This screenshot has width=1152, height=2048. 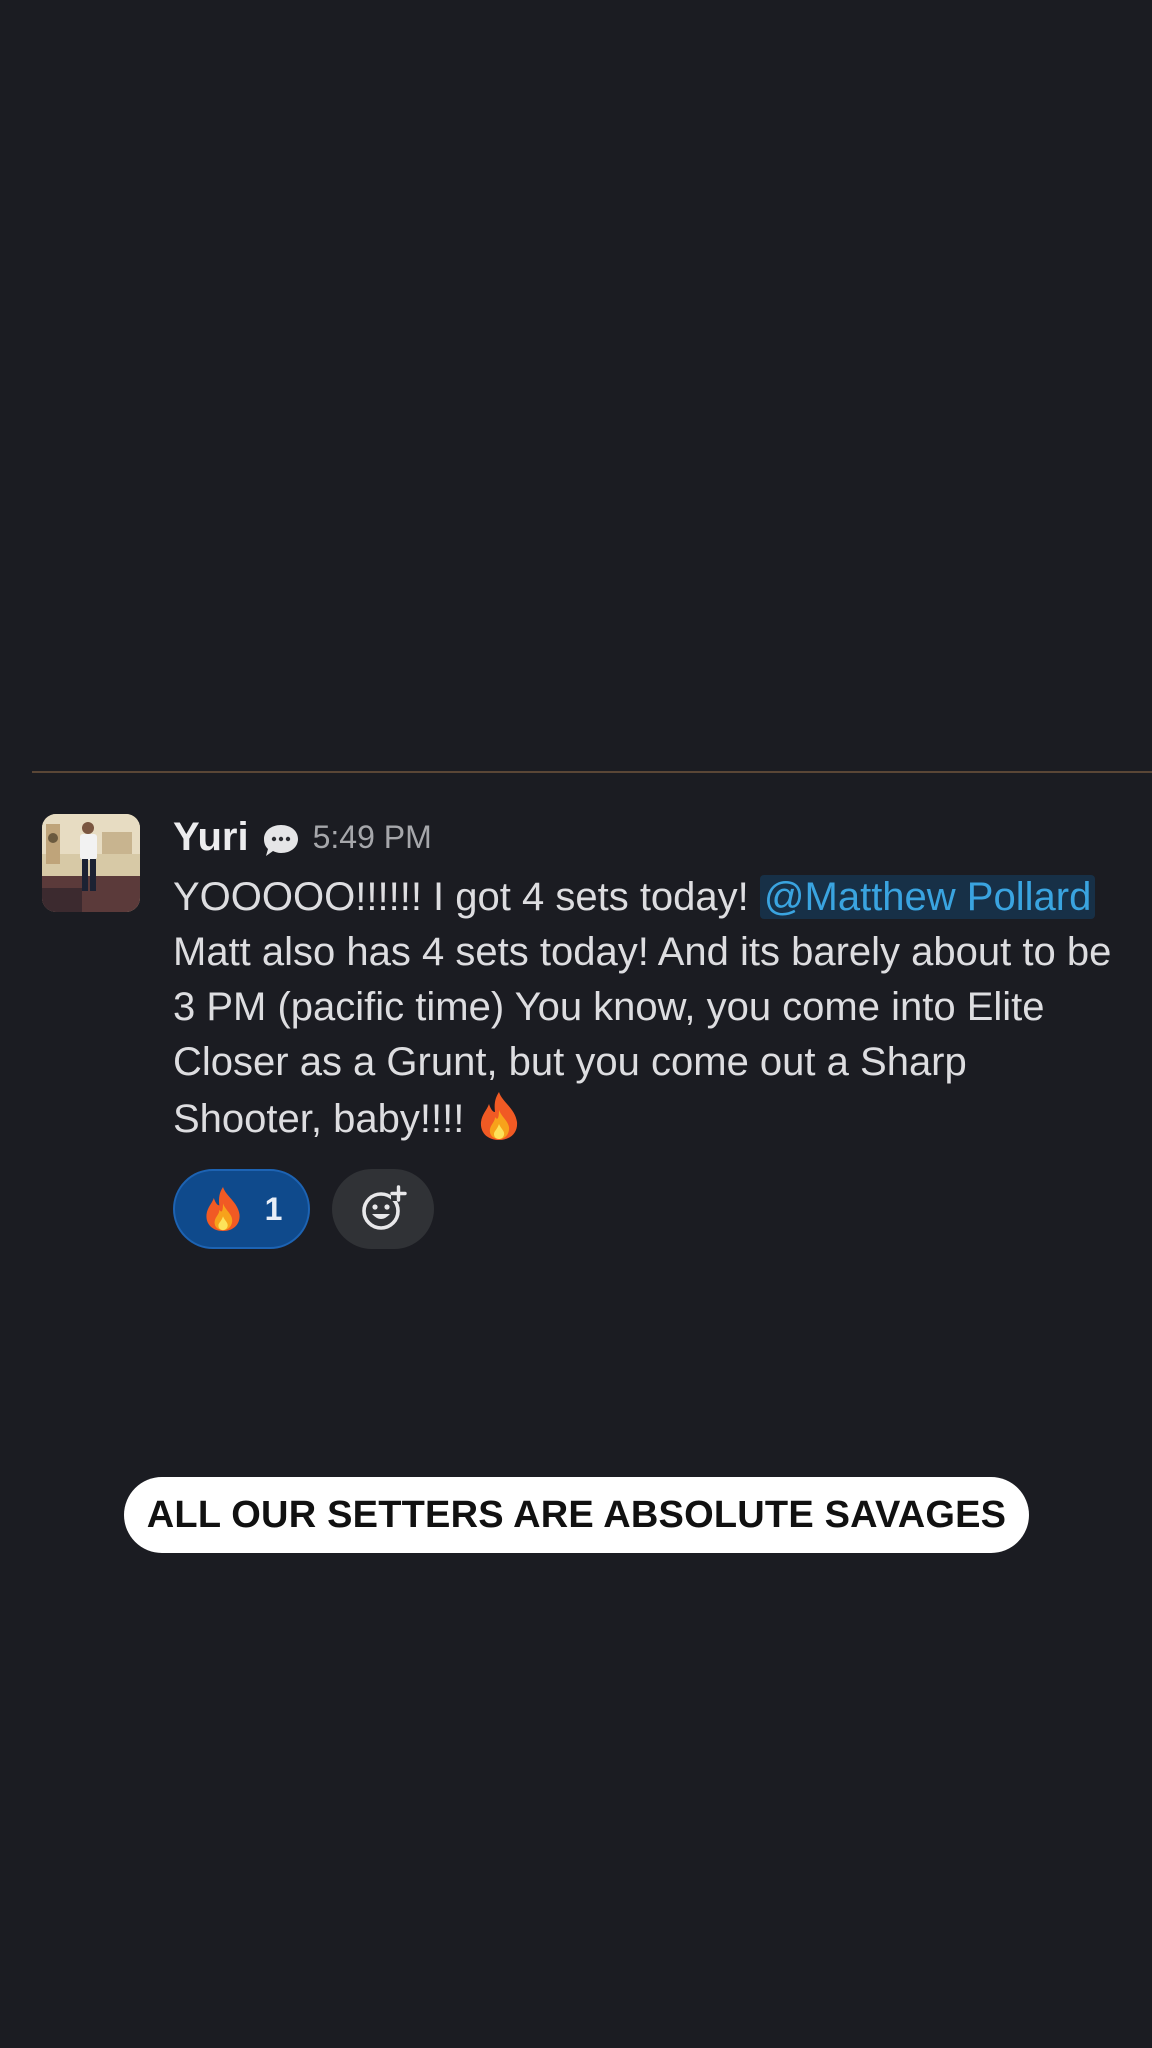 I want to click on add-emoji-icon, so click(x=384, y=1207).